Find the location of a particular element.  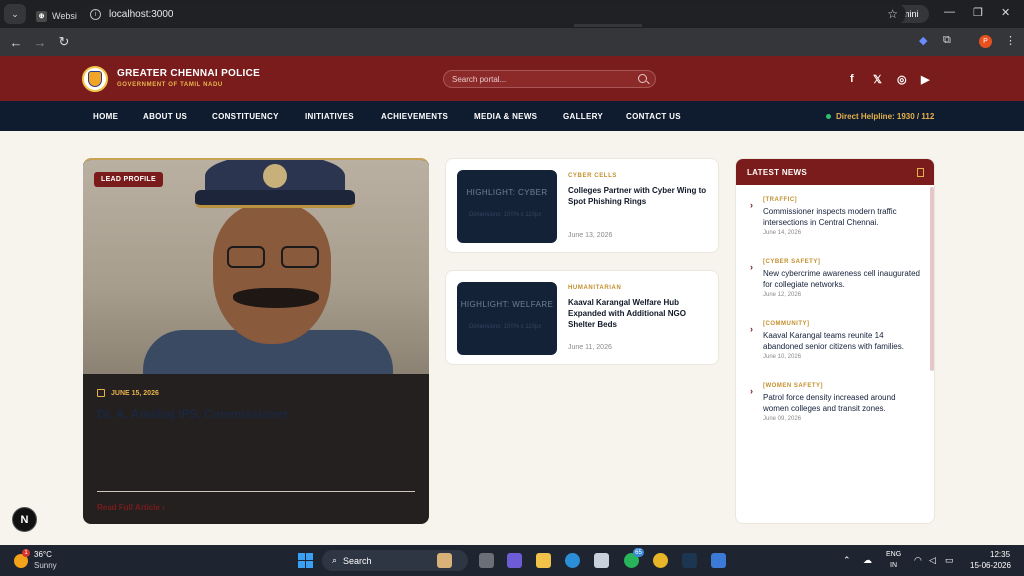

news-category: [TRAFFIC] is located at coordinates (780, 200).